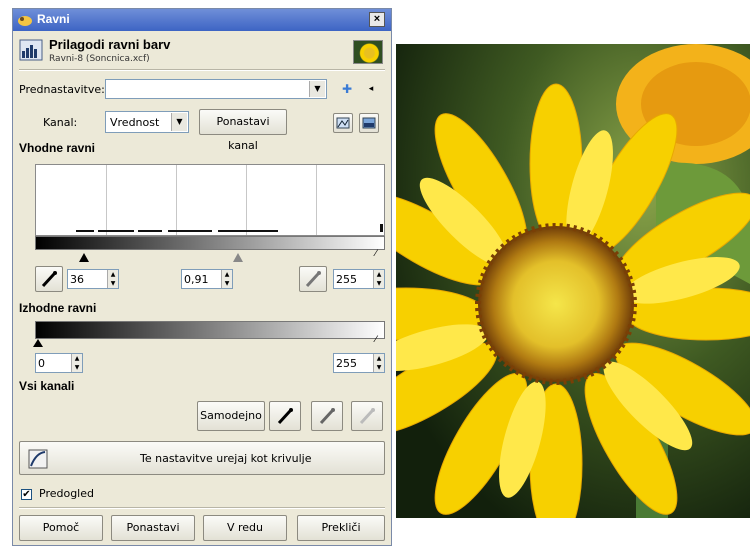 This screenshot has width=750, height=550. Describe the element at coordinates (41, 363) in the screenshot. I see `output-low-value: 0` at that location.